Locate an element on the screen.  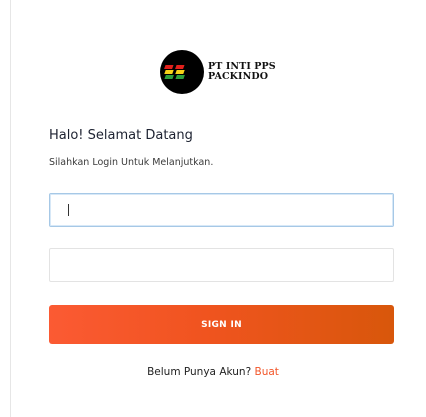
brand-name: PT INTI PPS PACKINDO is located at coordinates (242, 72).